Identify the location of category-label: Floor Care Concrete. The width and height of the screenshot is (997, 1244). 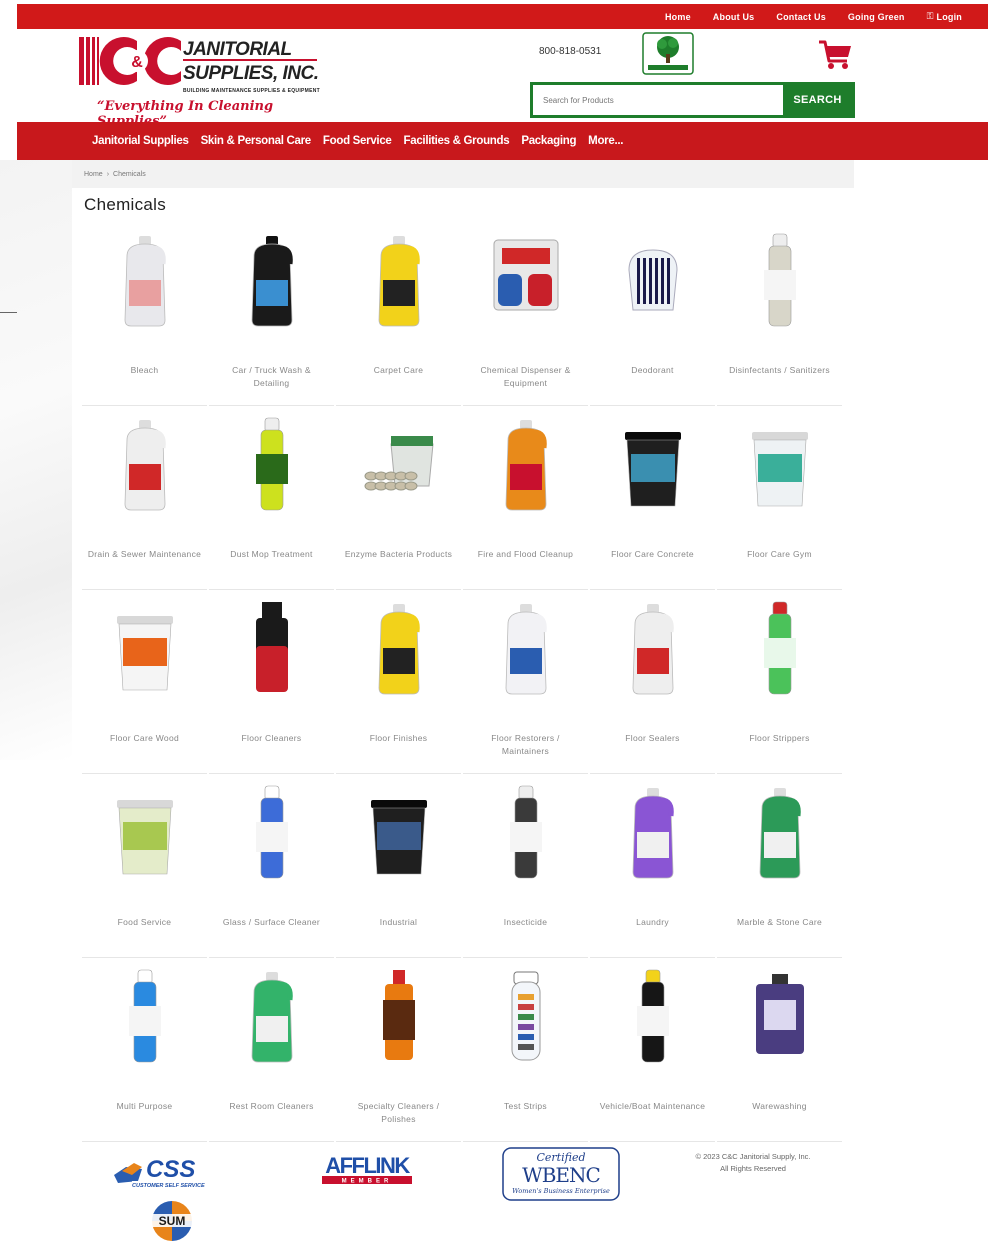
(652, 554).